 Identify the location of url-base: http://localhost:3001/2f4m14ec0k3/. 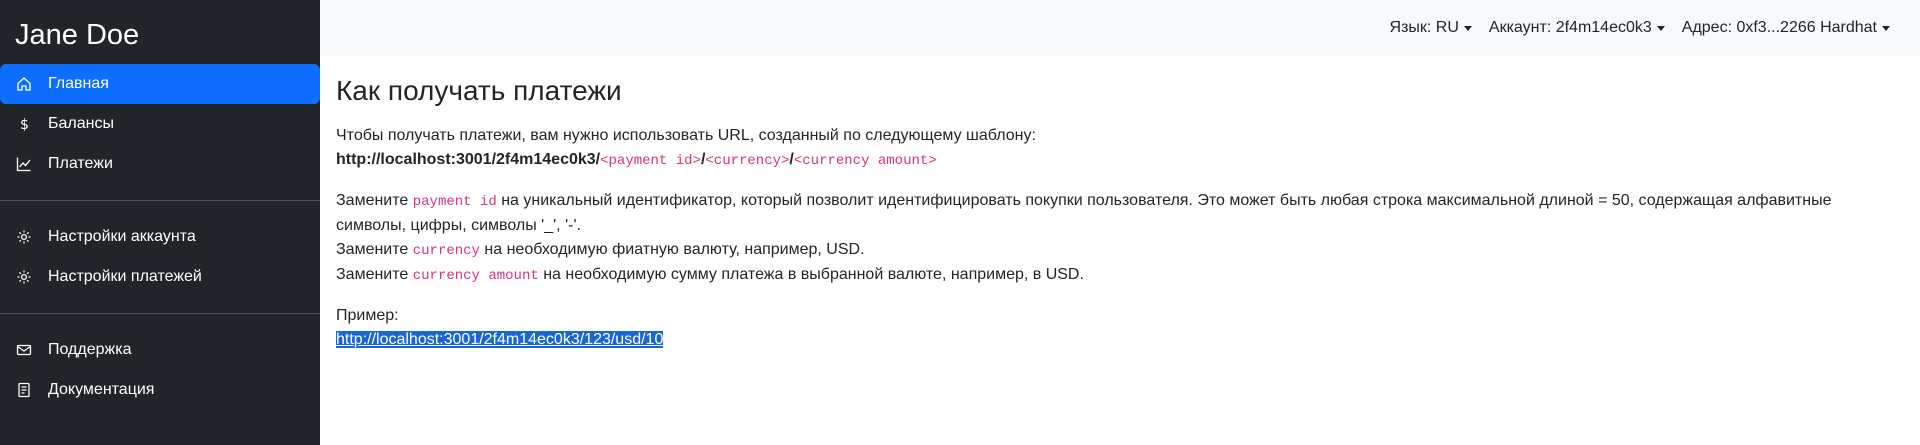
(468, 159).